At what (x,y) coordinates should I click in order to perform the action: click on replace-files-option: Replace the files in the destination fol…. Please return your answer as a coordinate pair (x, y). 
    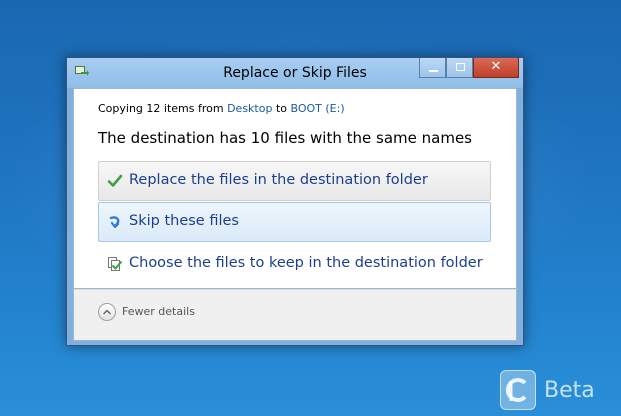
    Looking at the image, I should click on (294, 181).